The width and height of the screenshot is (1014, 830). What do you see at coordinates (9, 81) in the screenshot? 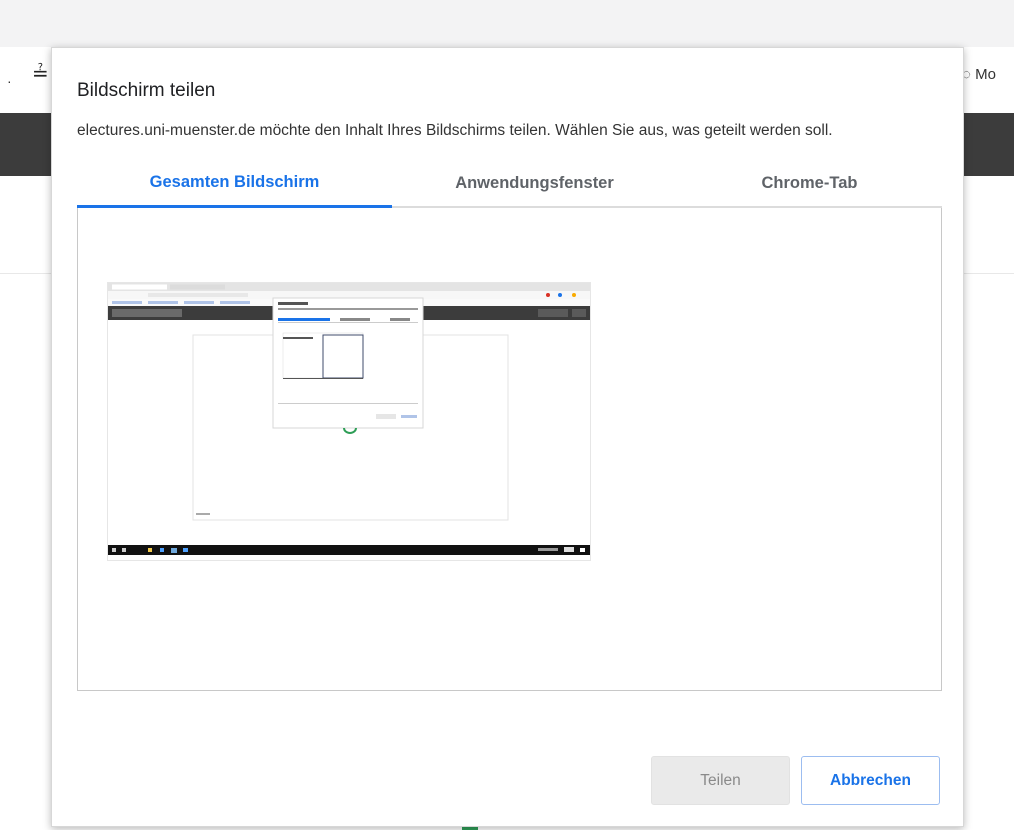
I see `ellipsis-icon: ·` at bounding box center [9, 81].